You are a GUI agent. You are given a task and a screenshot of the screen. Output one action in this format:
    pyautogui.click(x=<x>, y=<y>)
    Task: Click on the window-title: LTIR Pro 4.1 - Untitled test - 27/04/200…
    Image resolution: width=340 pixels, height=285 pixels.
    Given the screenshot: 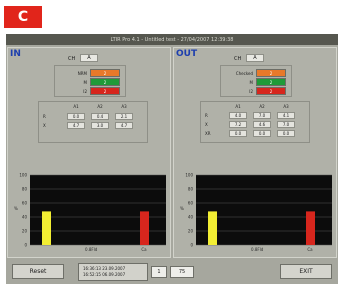 What is the action you would take?
    pyautogui.click(x=172, y=39)
    